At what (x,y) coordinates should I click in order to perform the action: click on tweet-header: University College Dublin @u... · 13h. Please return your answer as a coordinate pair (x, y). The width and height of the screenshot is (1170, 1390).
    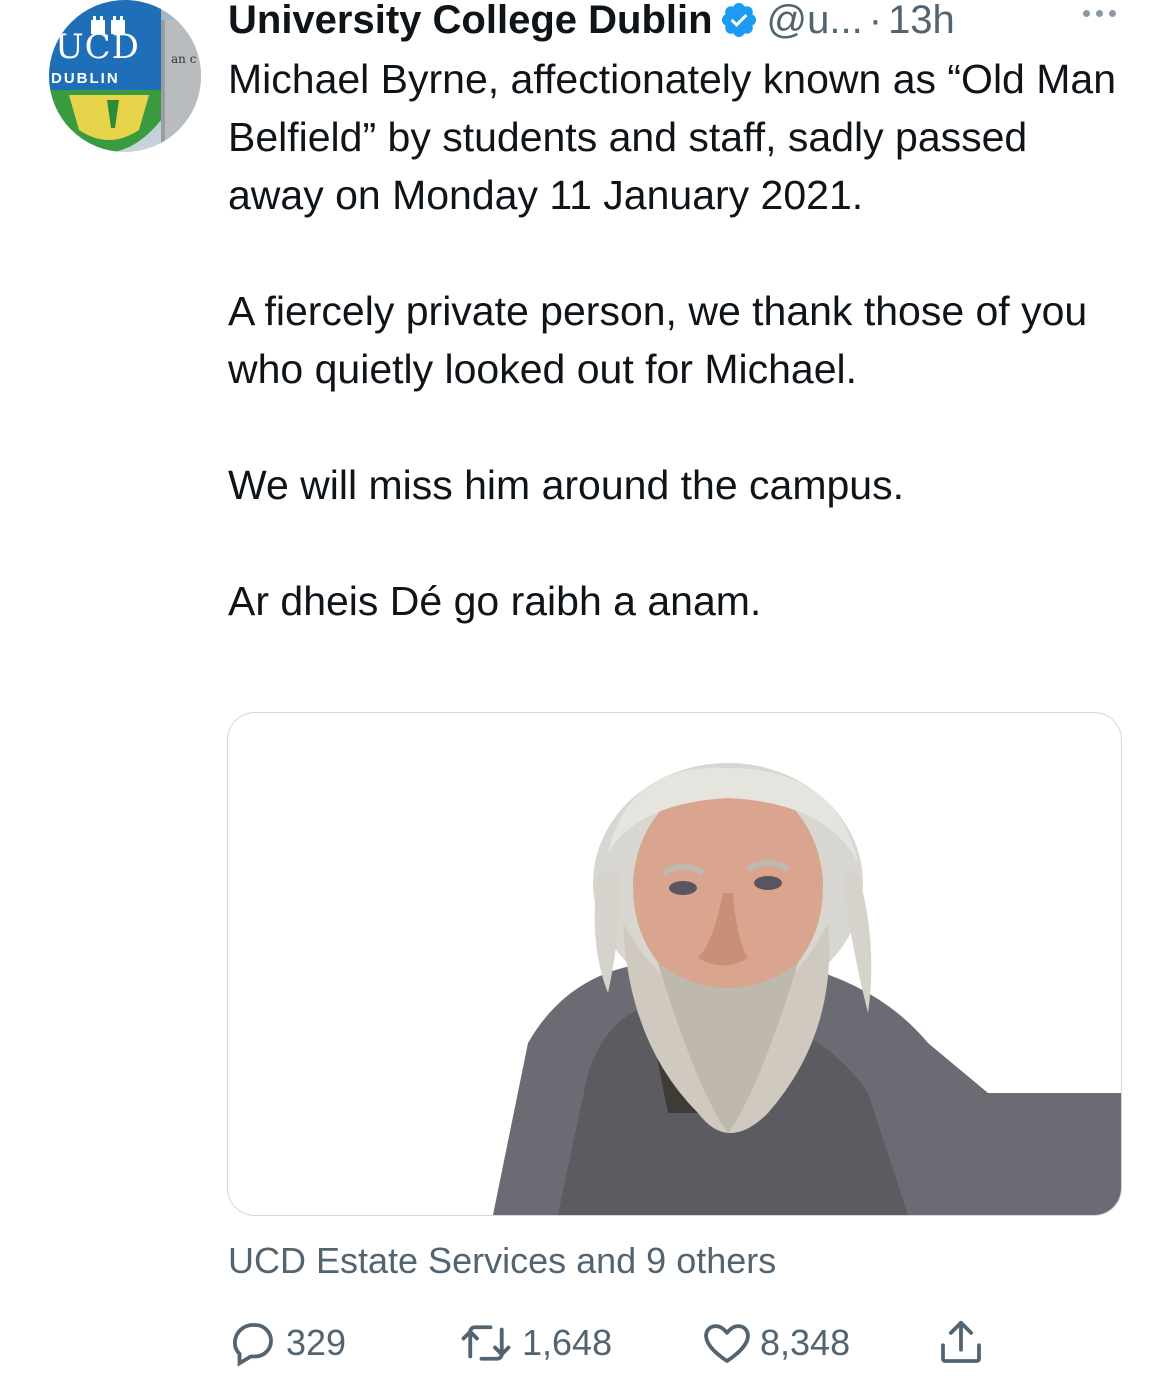
    Looking at the image, I should click on (679, 23).